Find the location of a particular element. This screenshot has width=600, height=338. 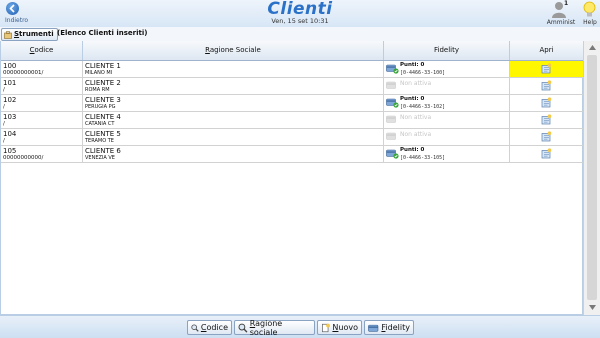

button-label: Ragione sociale is located at coordinates (280, 328).